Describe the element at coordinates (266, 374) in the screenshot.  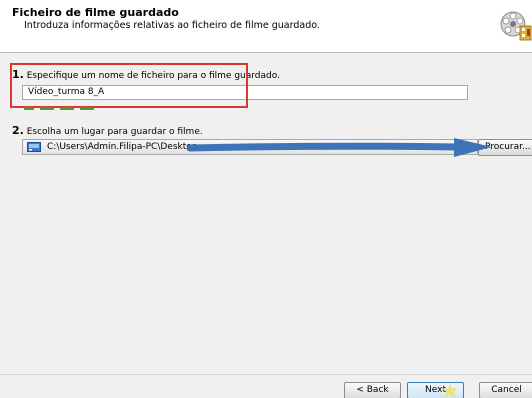
I see `footer-divider` at that location.